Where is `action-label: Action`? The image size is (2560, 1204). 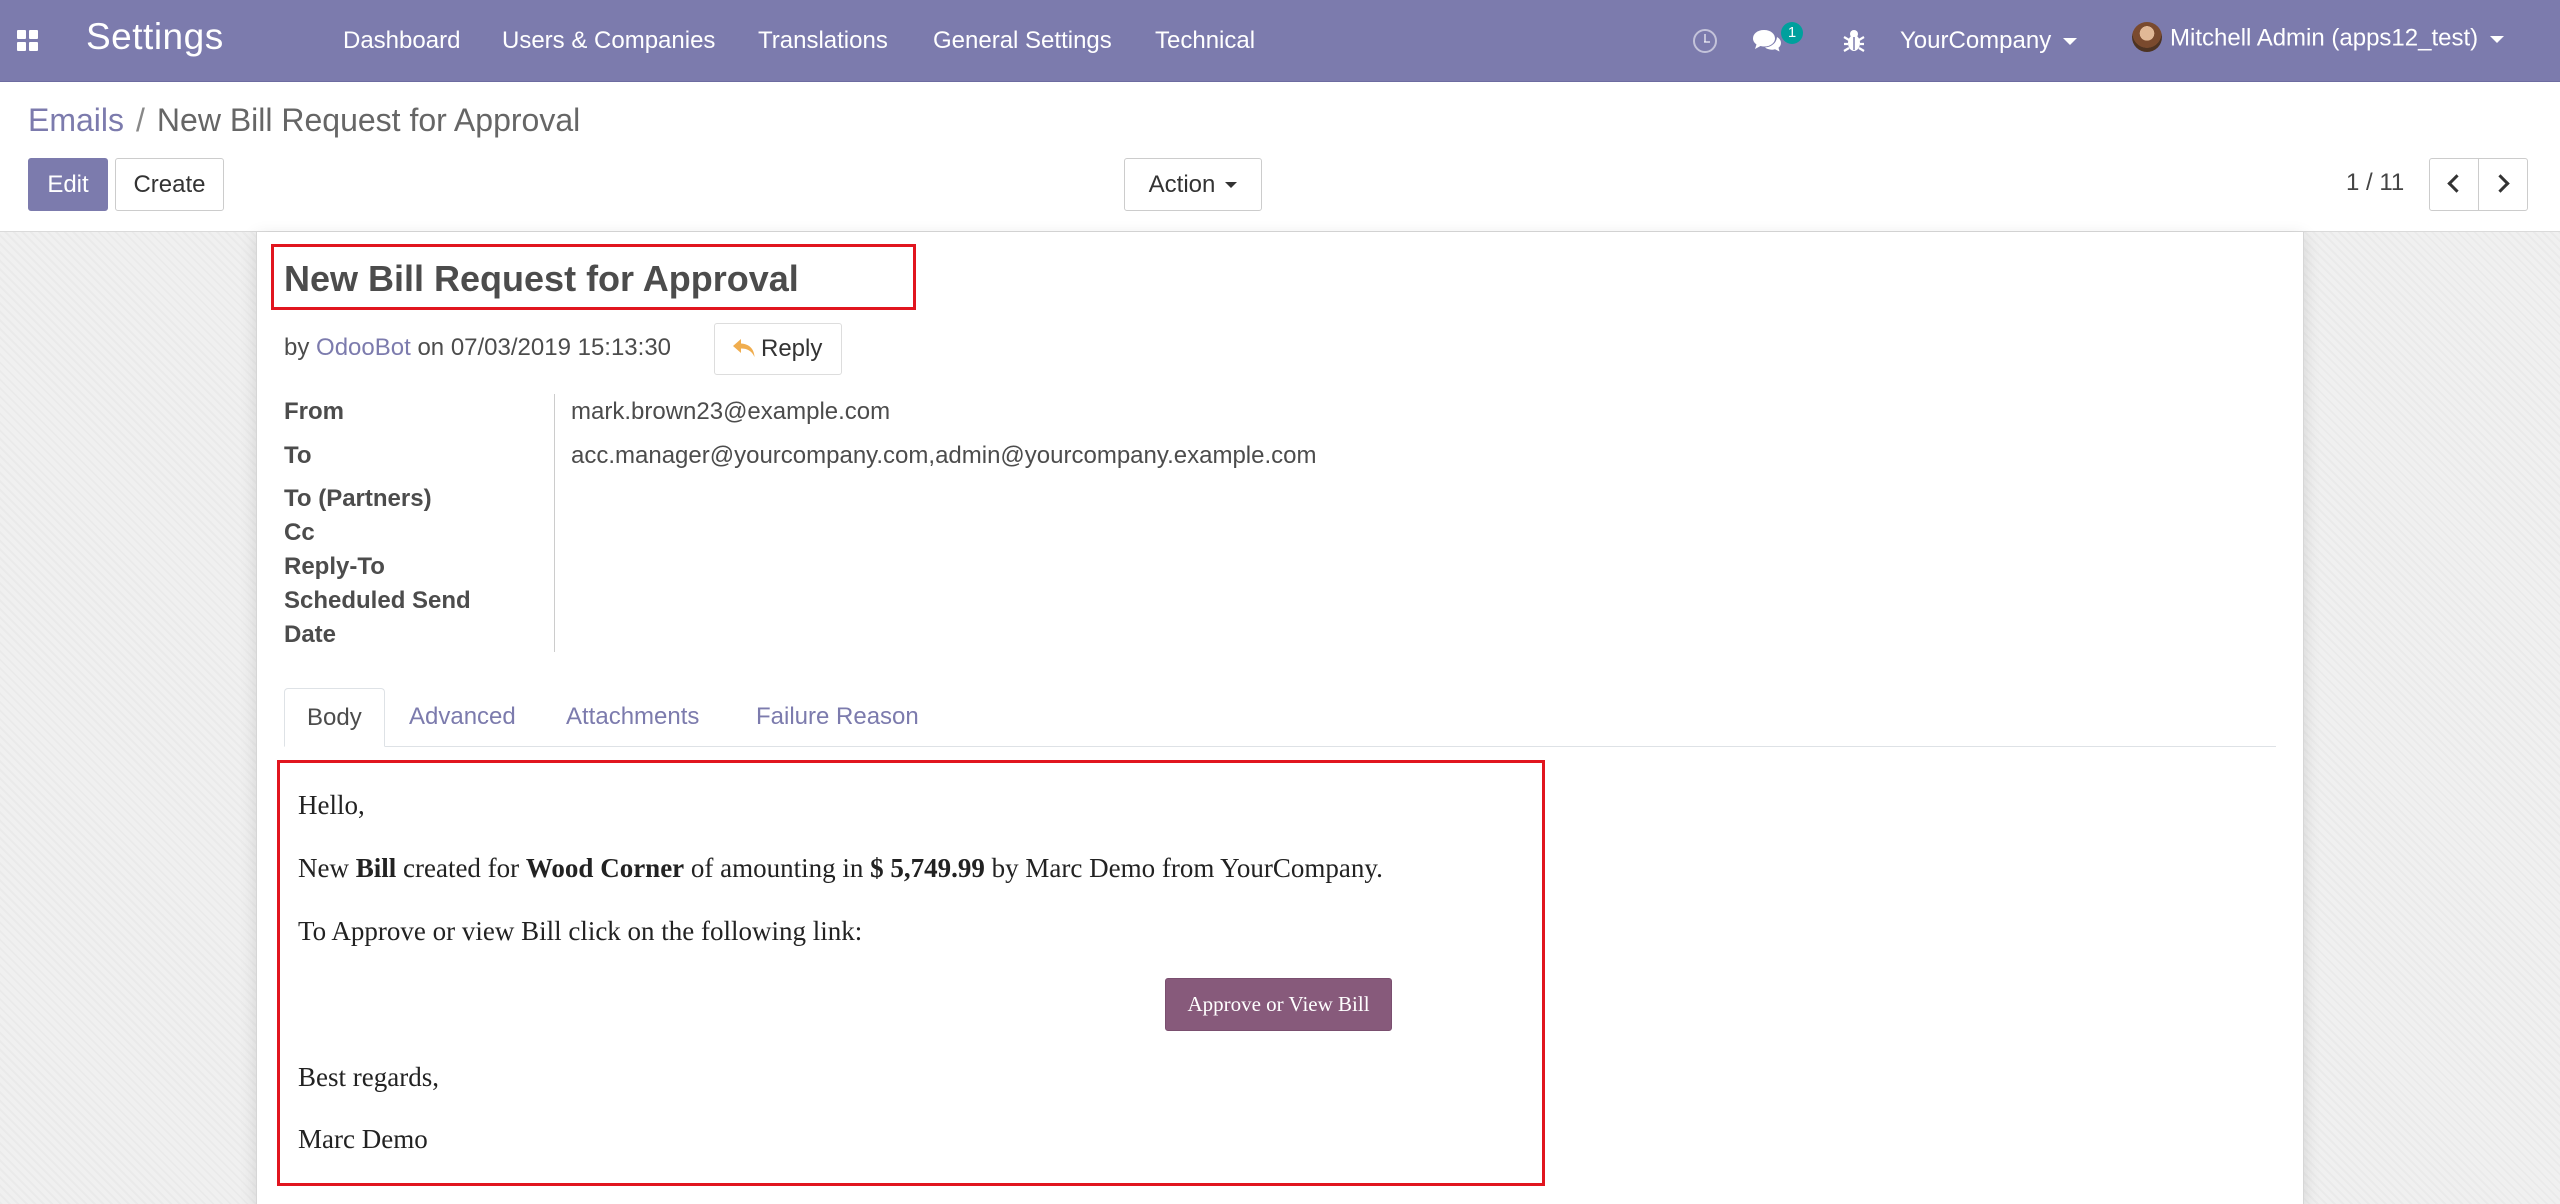 action-label: Action is located at coordinates (1182, 184).